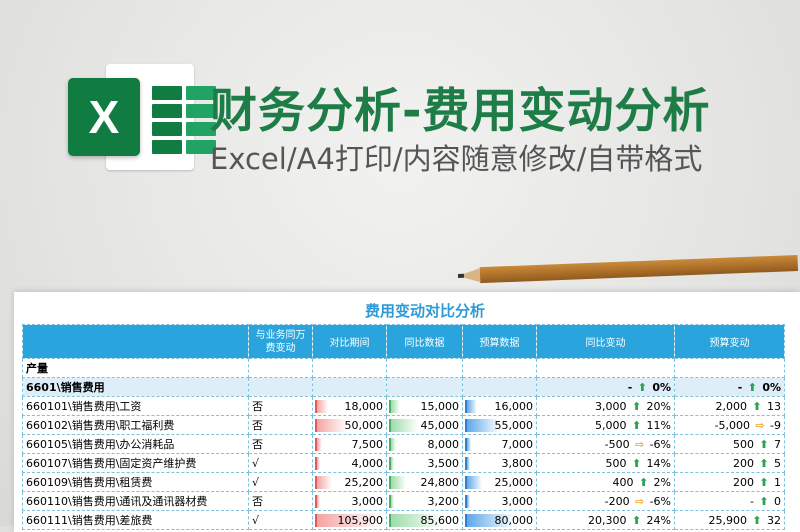 The image size is (800, 532). What do you see at coordinates (774, 406) in the screenshot?
I see `change-pct: 13` at bounding box center [774, 406].